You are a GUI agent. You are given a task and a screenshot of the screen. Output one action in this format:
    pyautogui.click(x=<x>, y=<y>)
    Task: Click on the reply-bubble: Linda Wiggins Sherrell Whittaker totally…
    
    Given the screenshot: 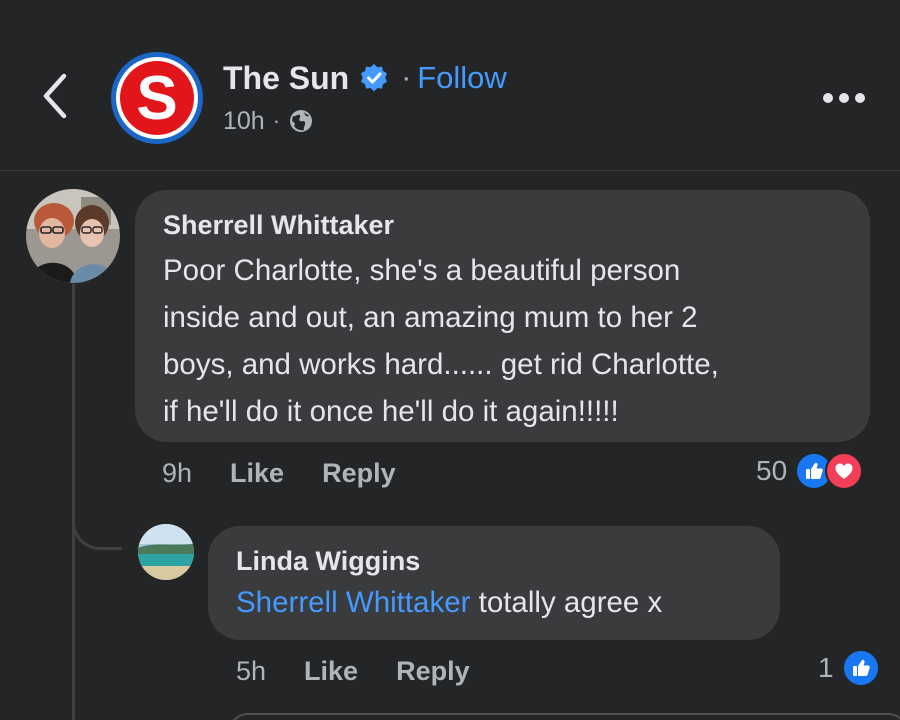 What is the action you would take?
    pyautogui.click(x=494, y=583)
    